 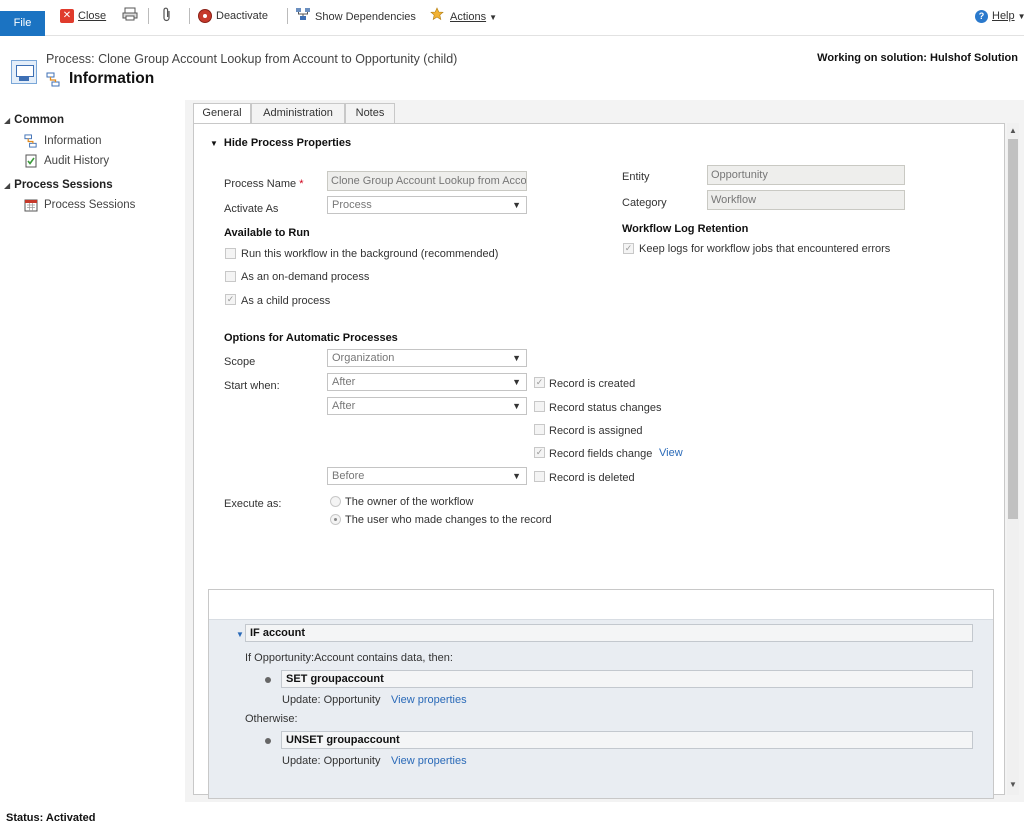 What do you see at coordinates (92, 16) in the screenshot?
I see `close-label: Close` at bounding box center [92, 16].